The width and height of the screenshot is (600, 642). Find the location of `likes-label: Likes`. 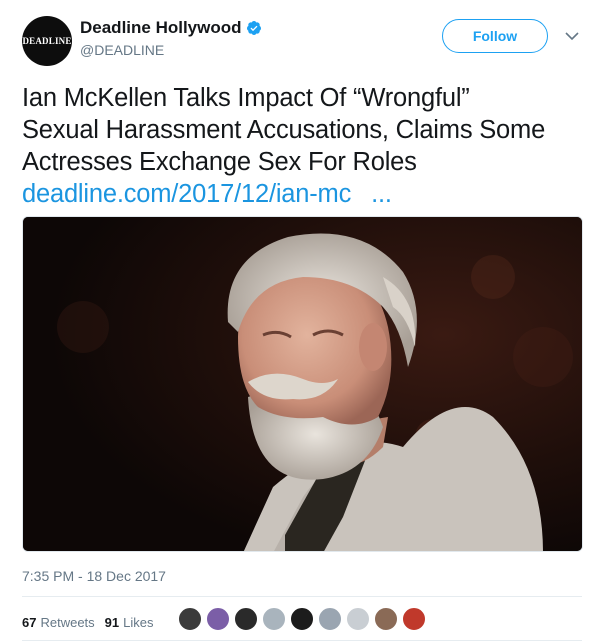

likes-label: Likes is located at coordinates (138, 622).